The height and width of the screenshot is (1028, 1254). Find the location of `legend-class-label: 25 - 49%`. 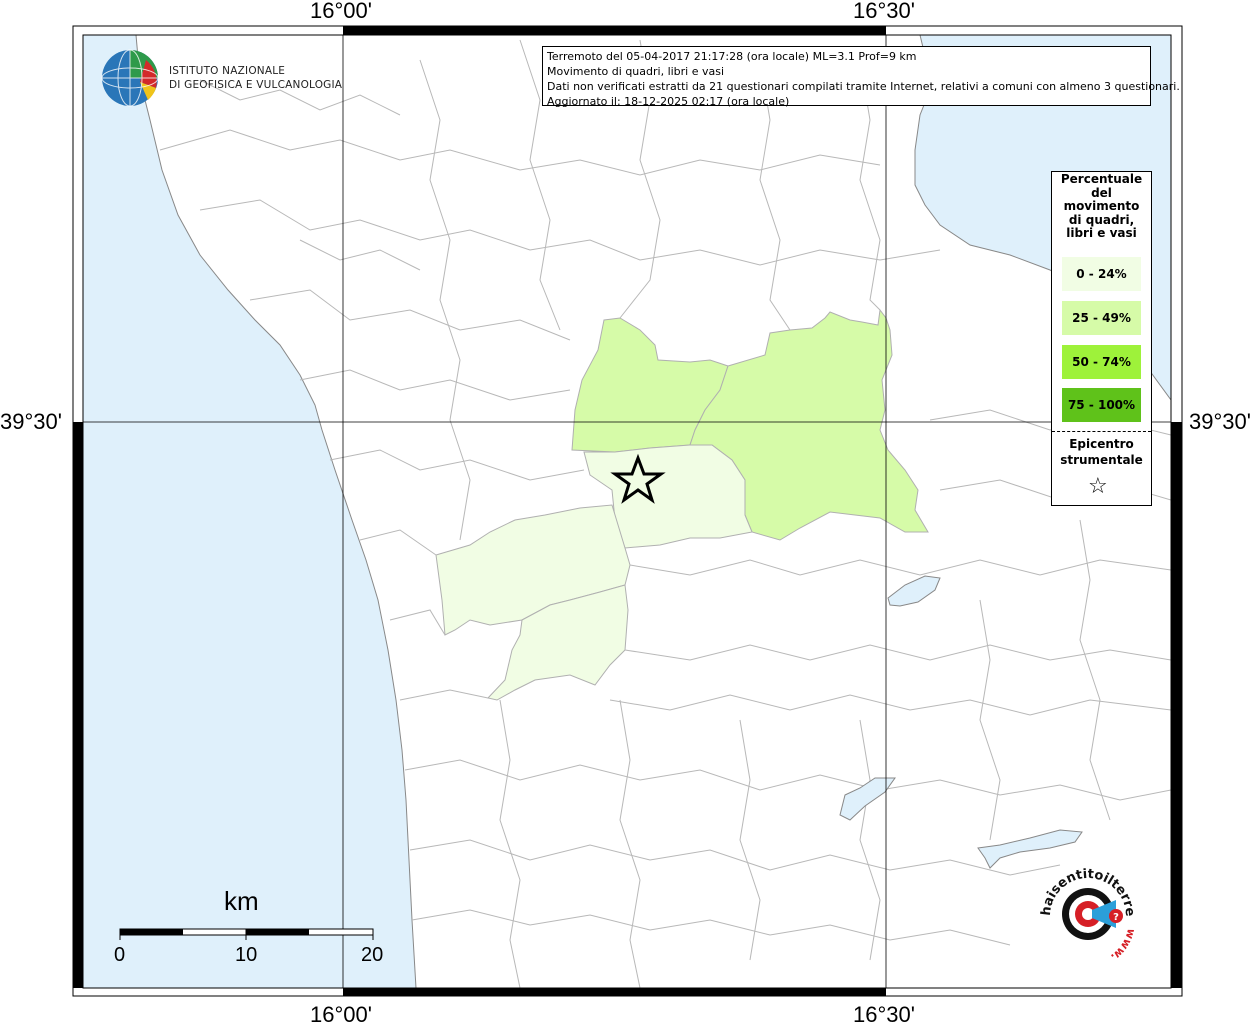

legend-class-label: 25 - 49% is located at coordinates (1101, 318).